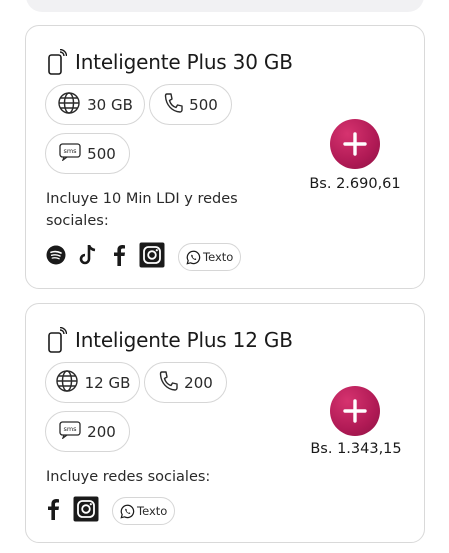  What do you see at coordinates (198, 382) in the screenshot?
I see `minutes-amount: 200` at bounding box center [198, 382].